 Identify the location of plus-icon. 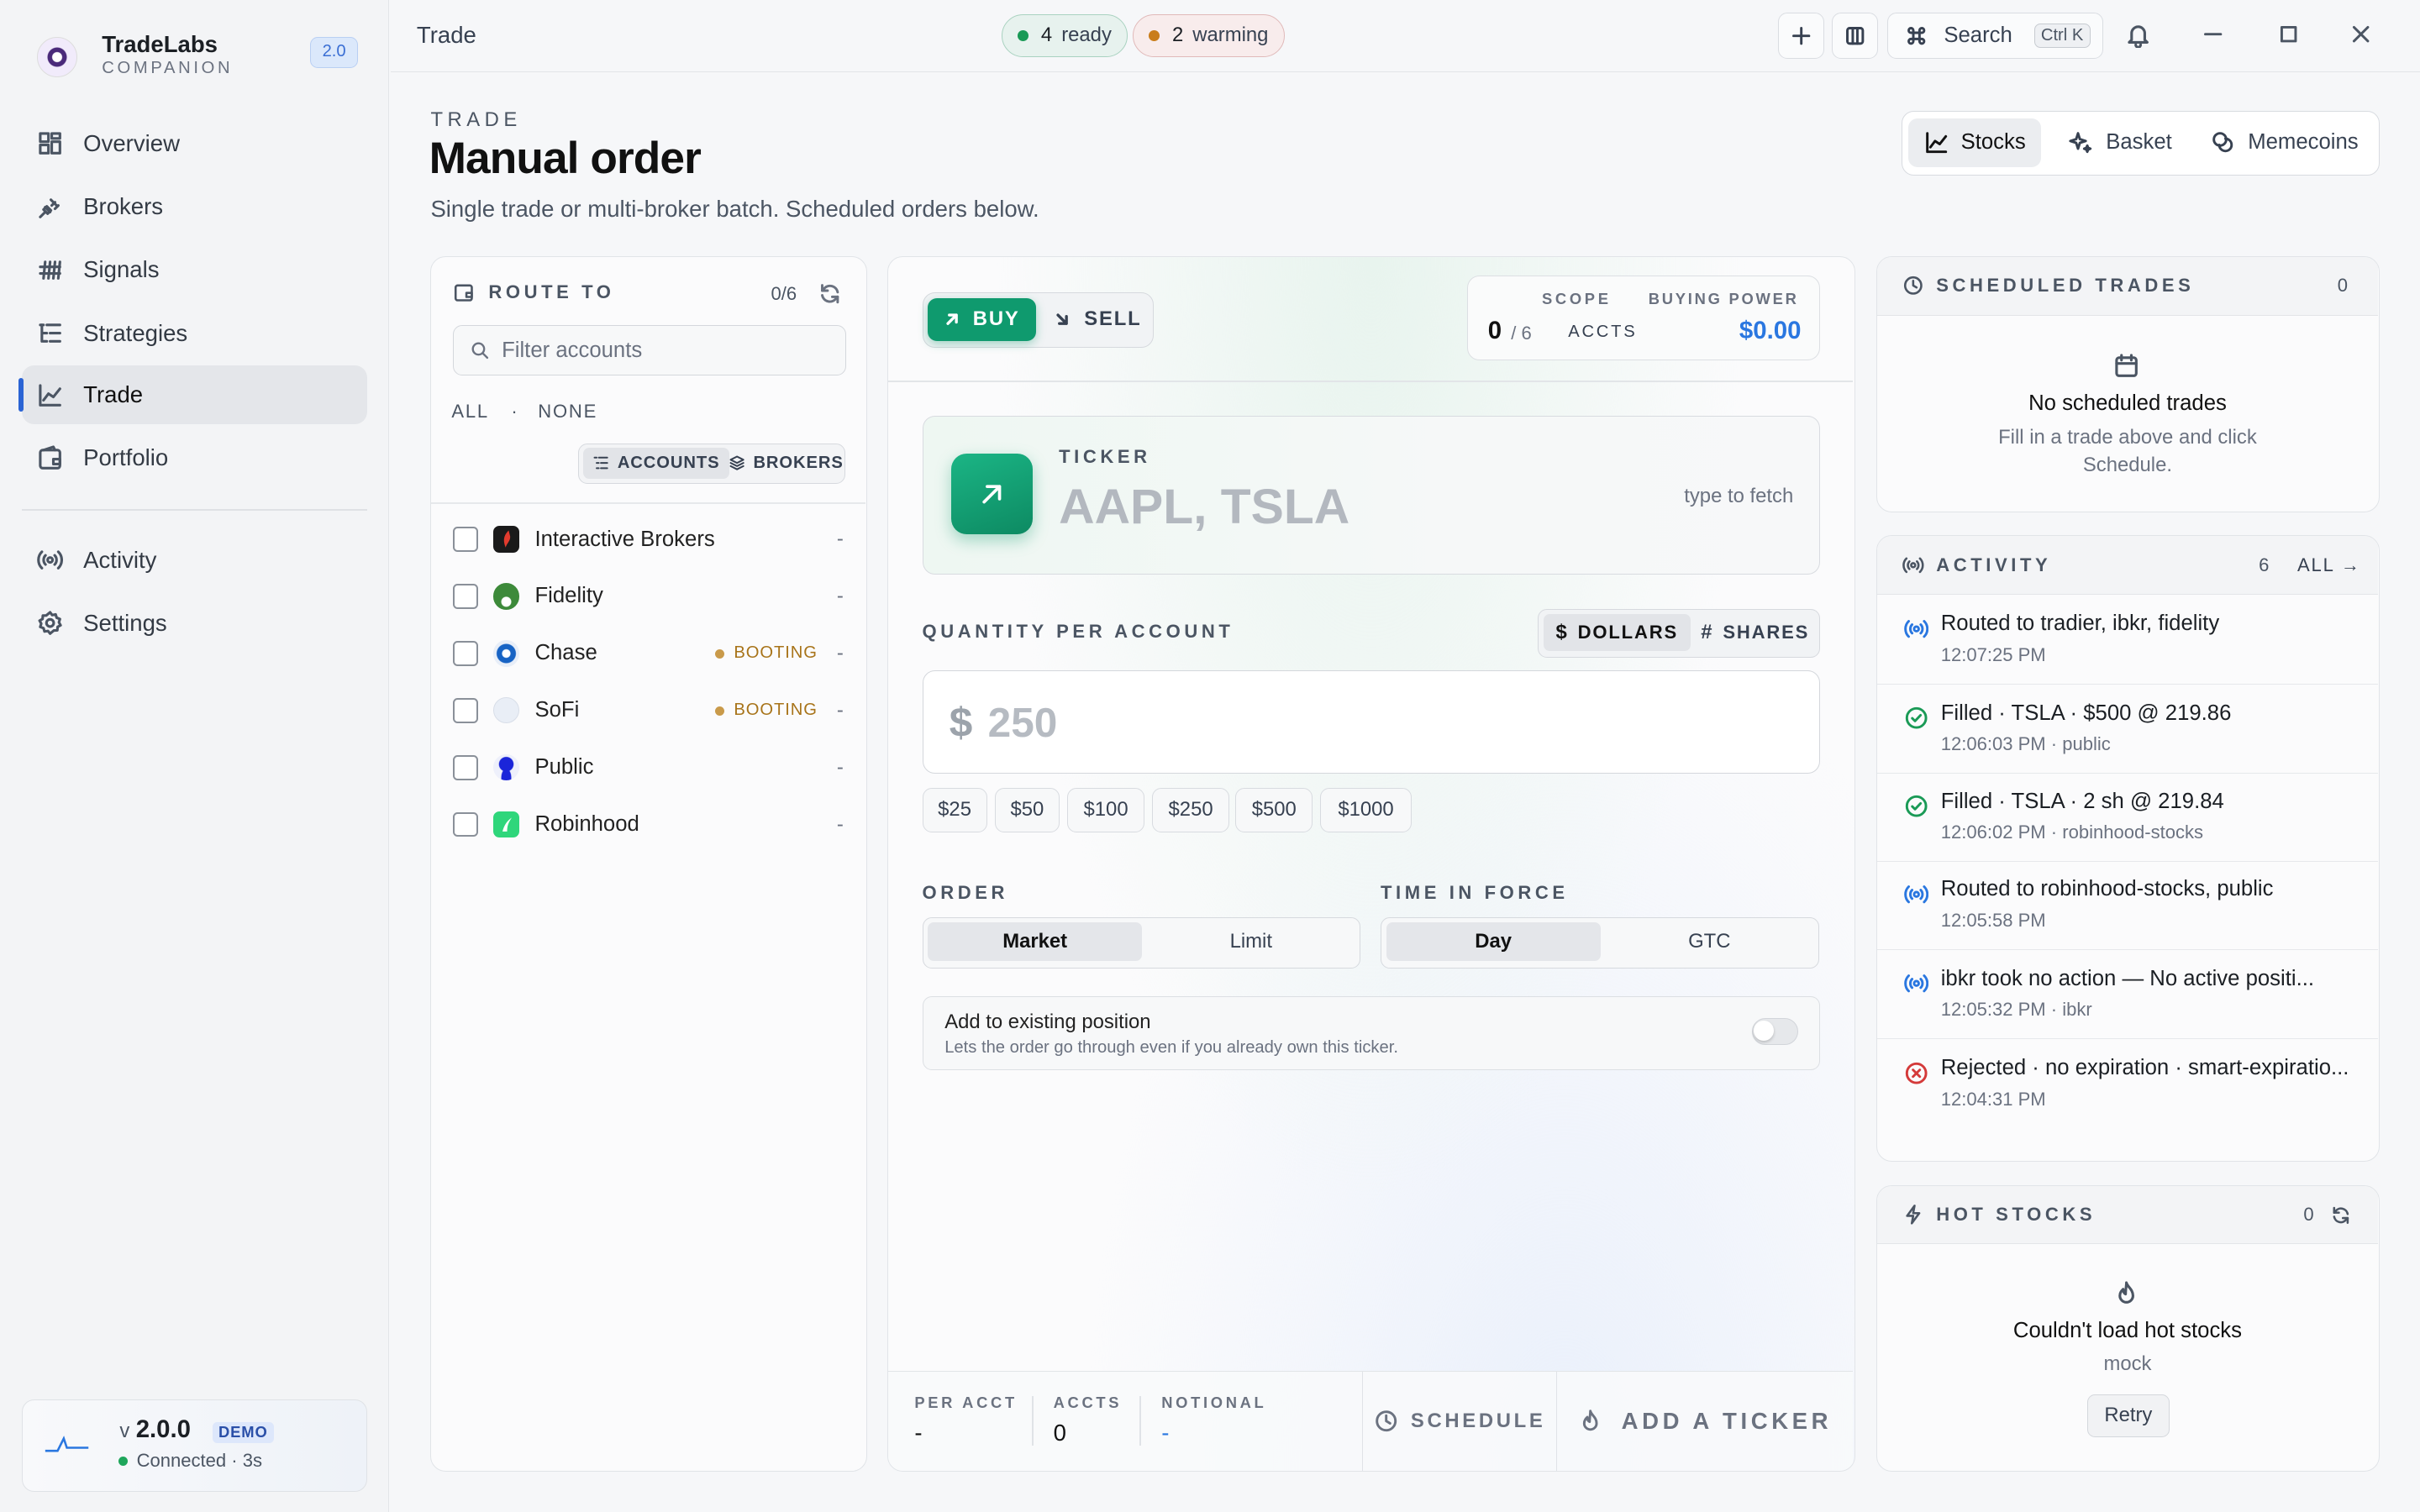
(1801, 35).